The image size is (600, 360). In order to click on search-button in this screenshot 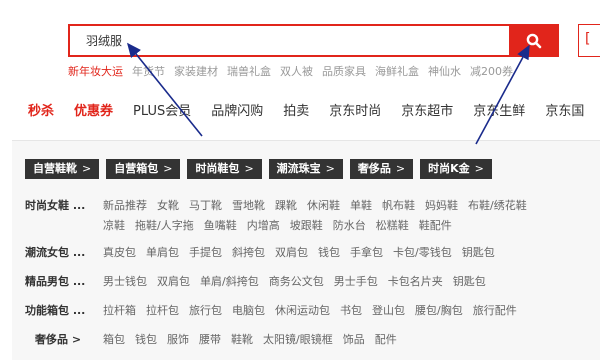, I will do `click(534, 40)`.